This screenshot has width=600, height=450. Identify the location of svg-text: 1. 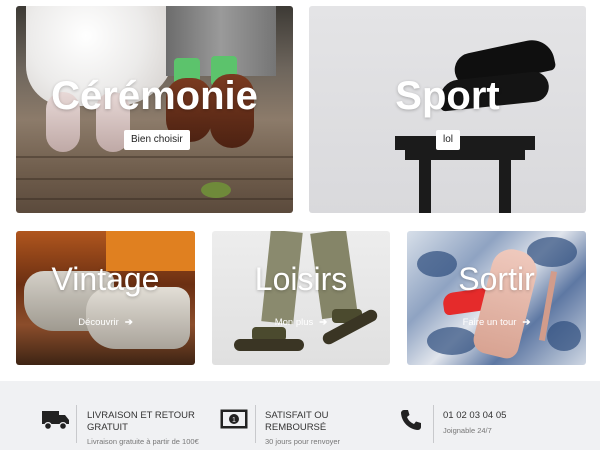
(234, 420).